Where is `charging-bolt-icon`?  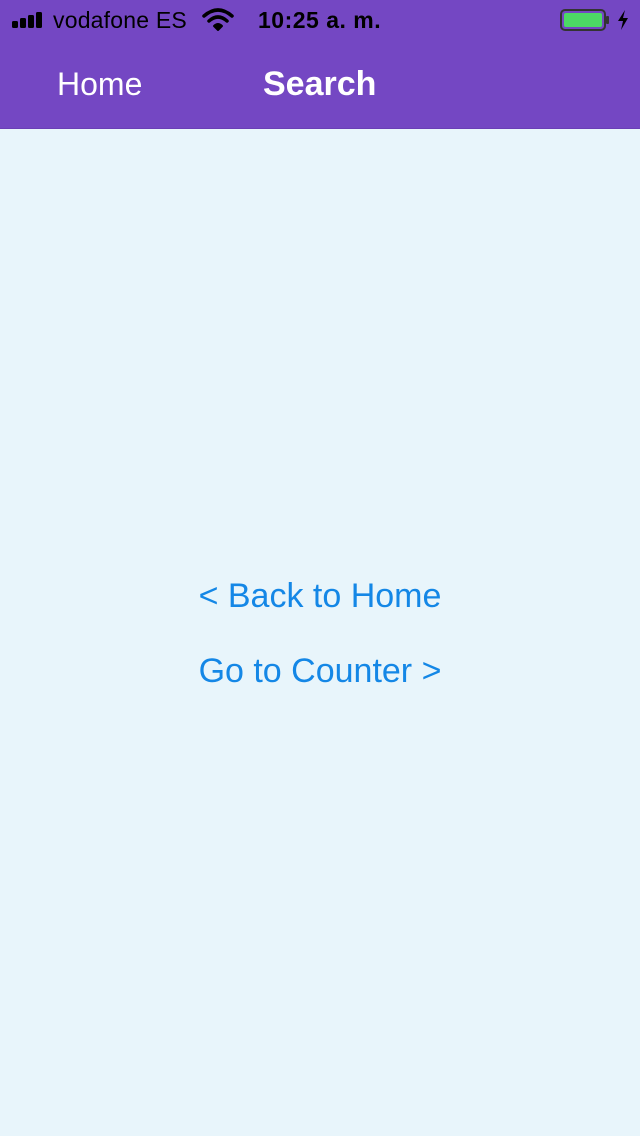
charging-bolt-icon is located at coordinates (623, 20).